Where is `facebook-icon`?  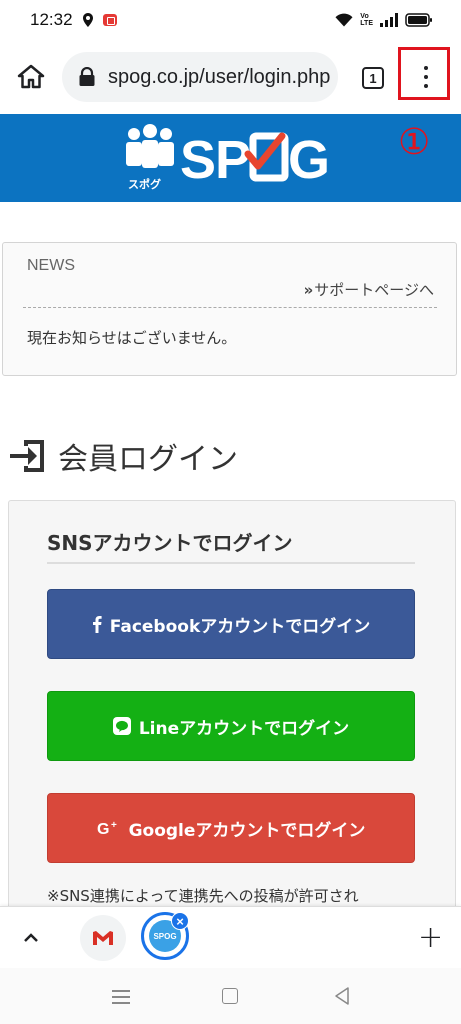
facebook-icon is located at coordinates (97, 624).